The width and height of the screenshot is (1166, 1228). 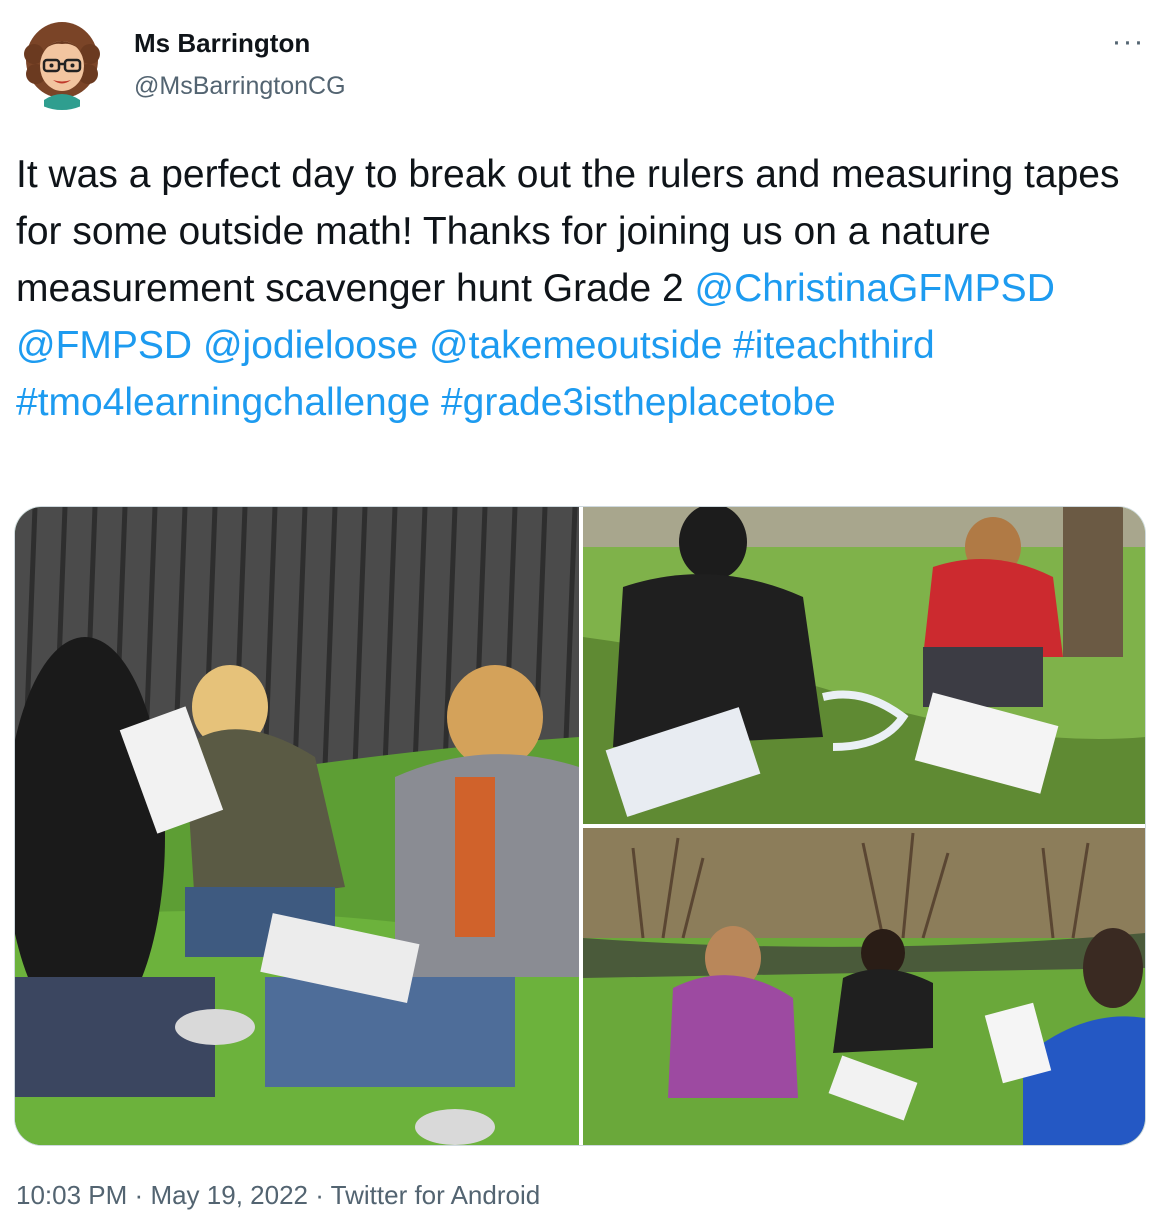 What do you see at coordinates (436, 1195) in the screenshot?
I see `tweet-source: Twitter for Android` at bounding box center [436, 1195].